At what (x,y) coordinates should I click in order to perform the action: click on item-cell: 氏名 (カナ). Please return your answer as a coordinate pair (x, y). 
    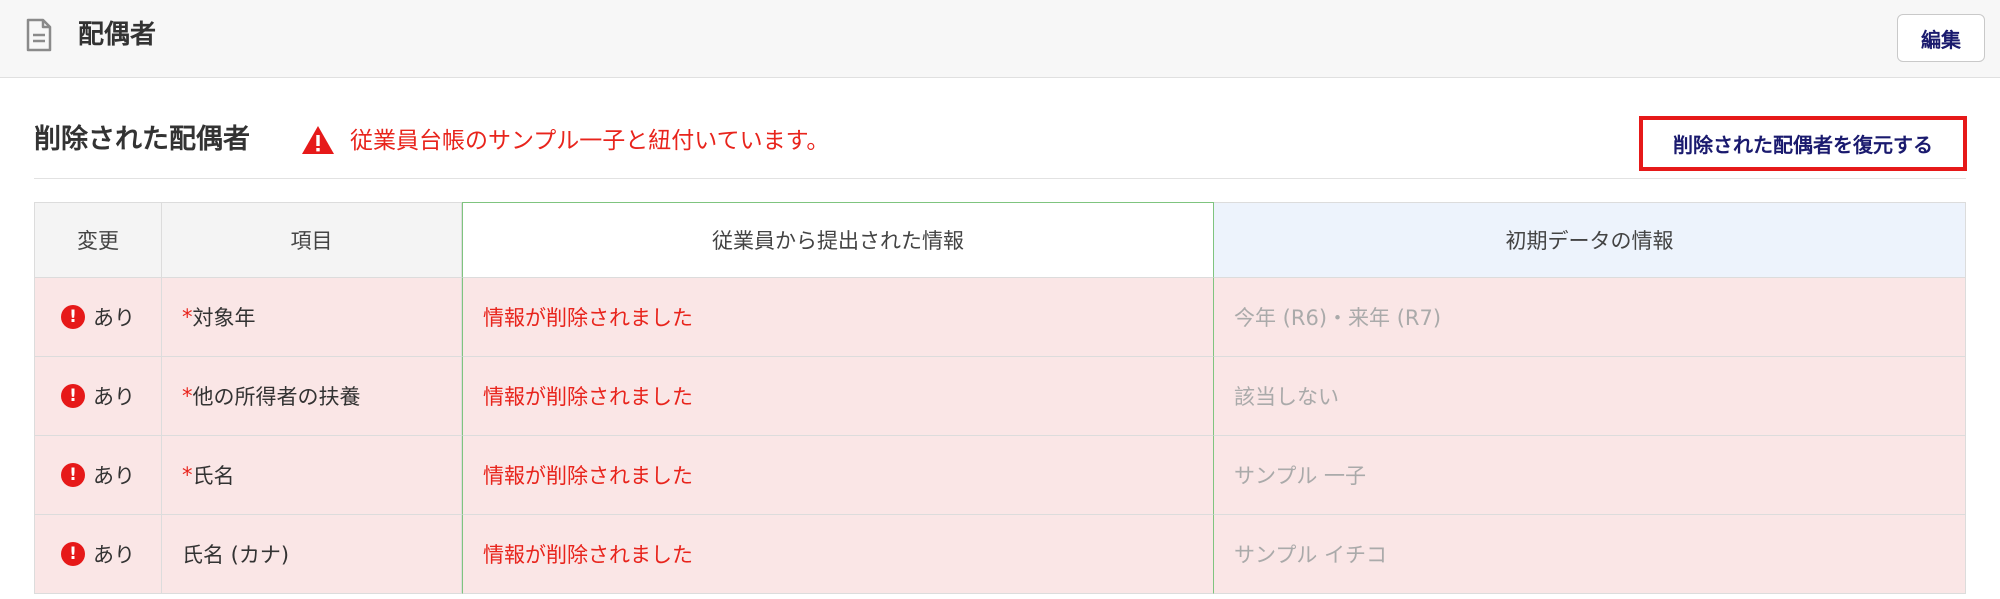
    Looking at the image, I should click on (312, 554).